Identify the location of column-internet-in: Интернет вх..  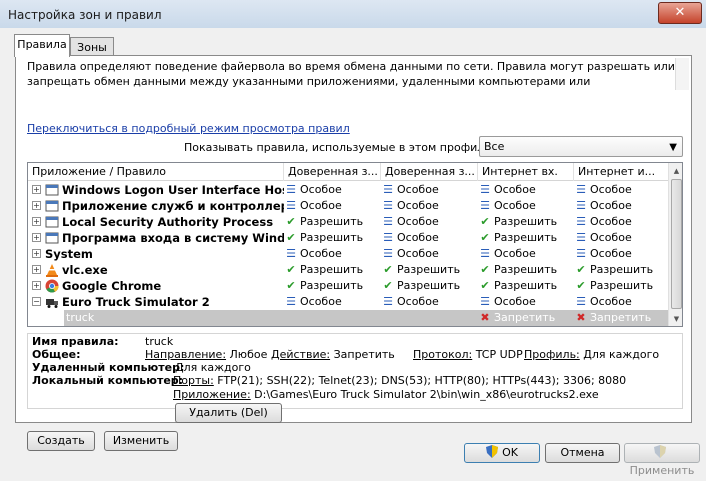
(526, 172).